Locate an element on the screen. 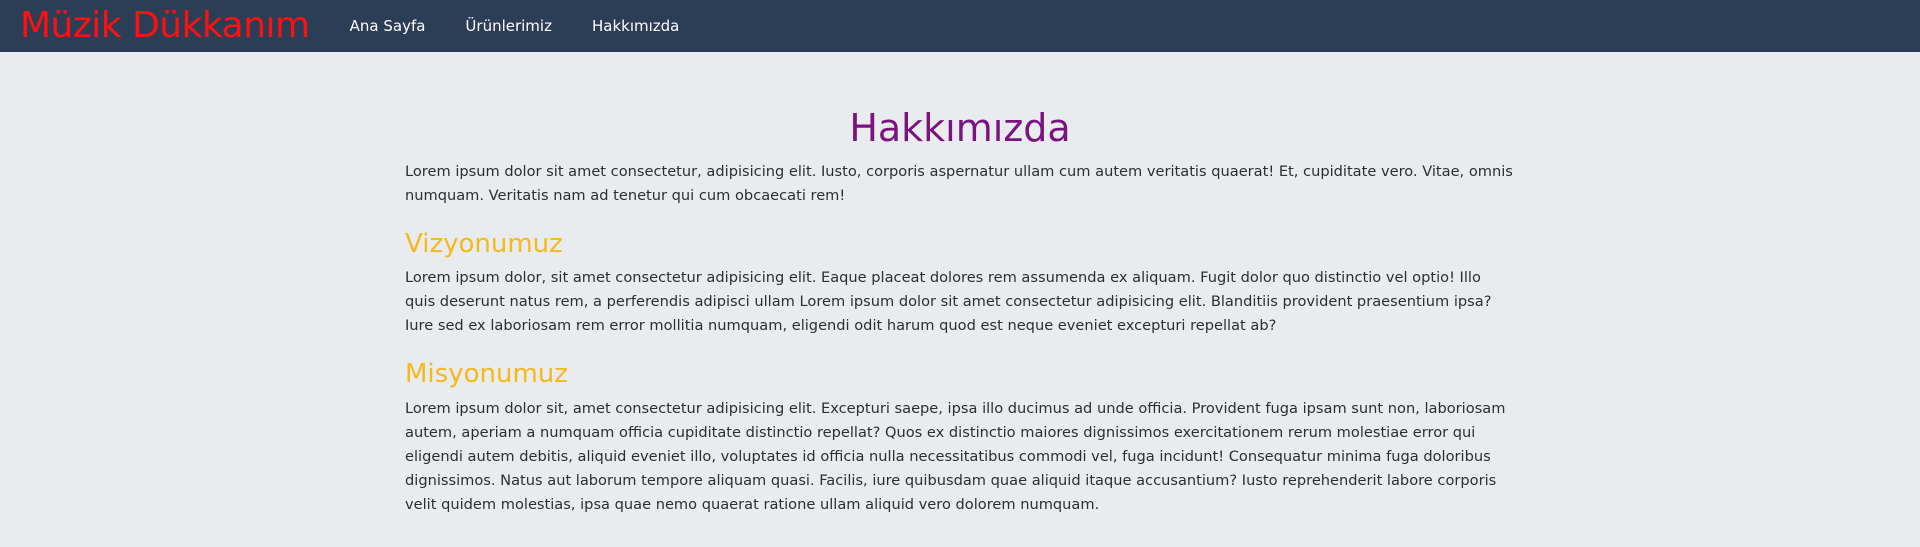  nav-link-home: Ana Sayfa is located at coordinates (388, 26).